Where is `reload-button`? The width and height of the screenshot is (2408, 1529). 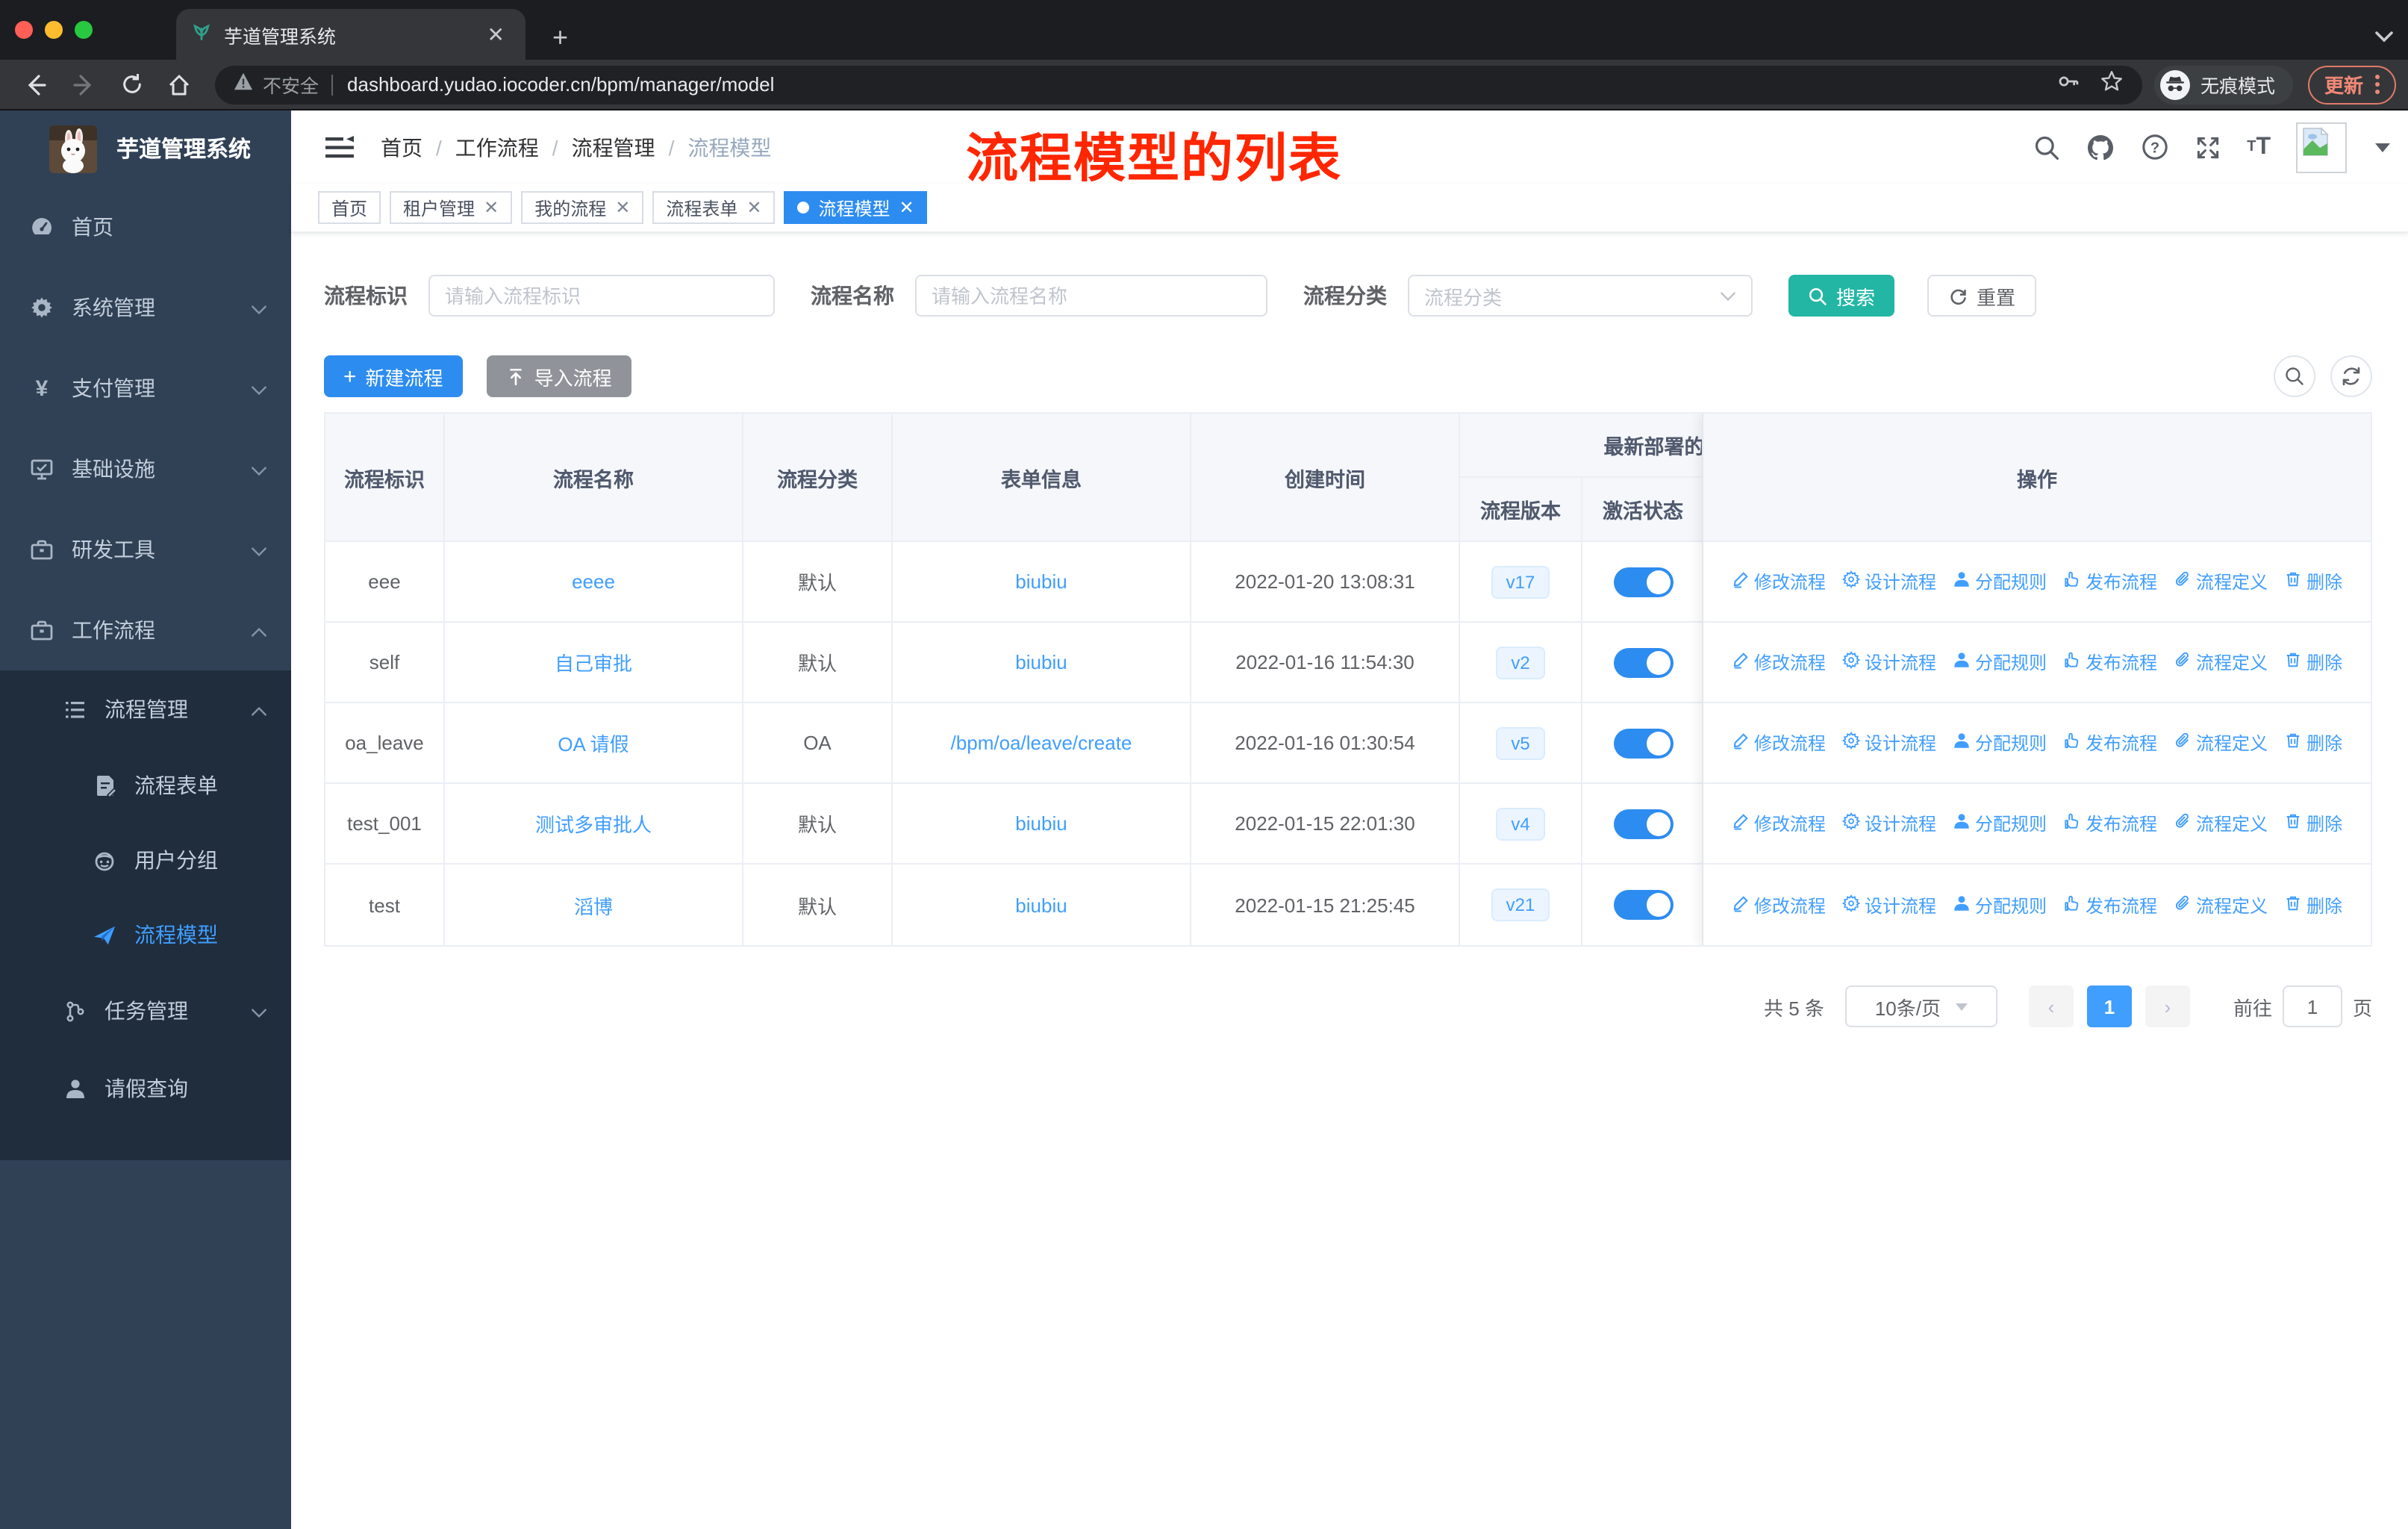 reload-button is located at coordinates (131, 84).